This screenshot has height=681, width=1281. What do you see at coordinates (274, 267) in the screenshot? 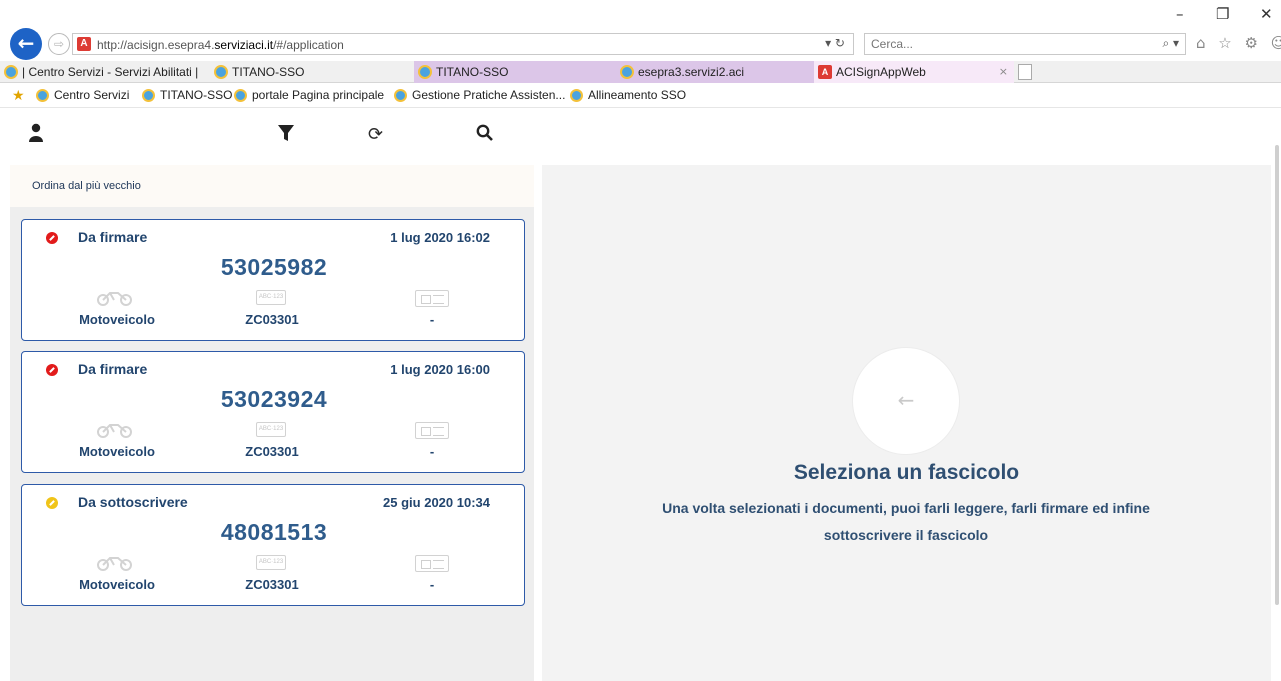
I see `card-number: 53025982` at bounding box center [274, 267].